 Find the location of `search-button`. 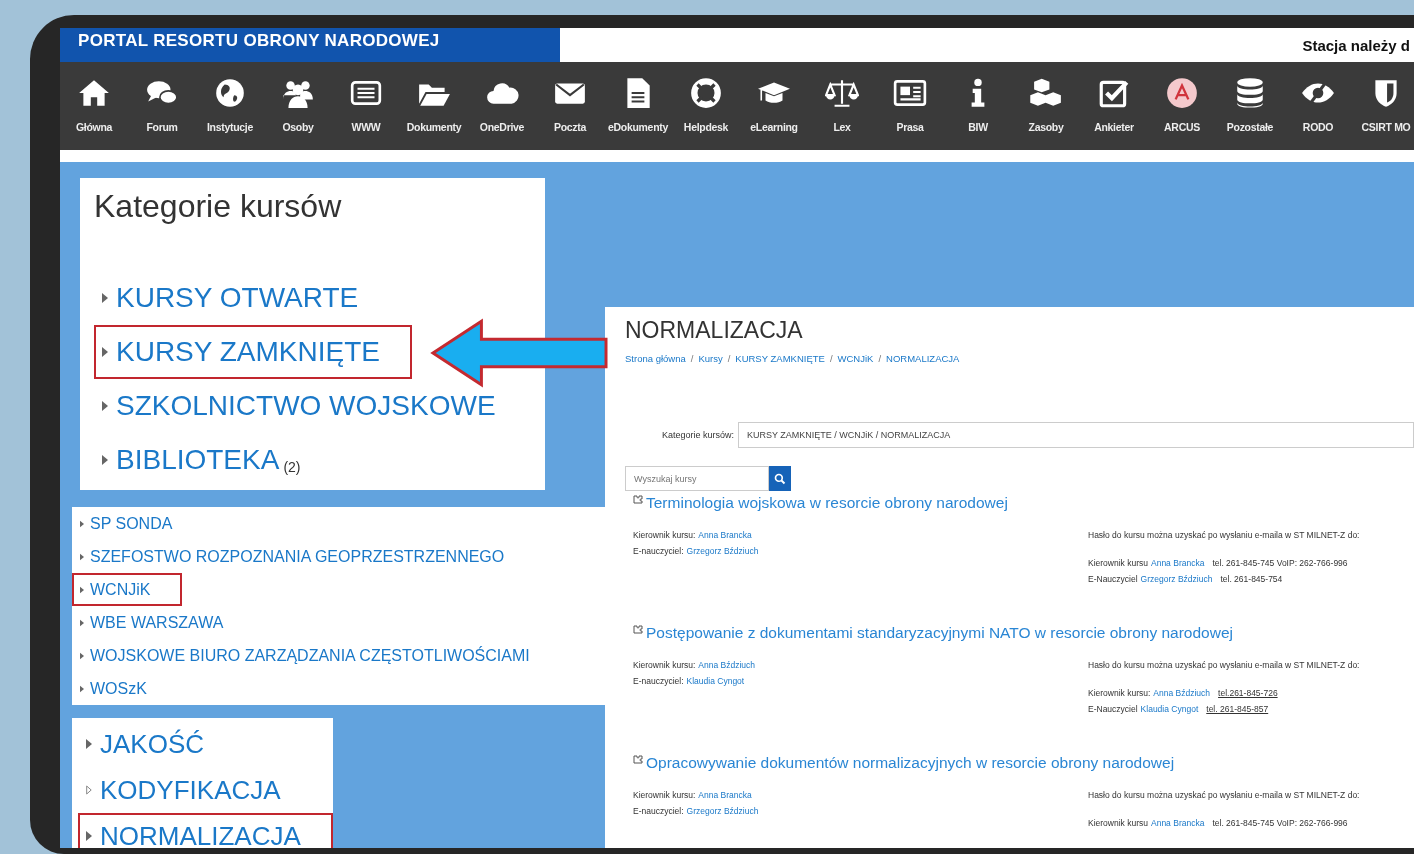

search-button is located at coordinates (780, 478).